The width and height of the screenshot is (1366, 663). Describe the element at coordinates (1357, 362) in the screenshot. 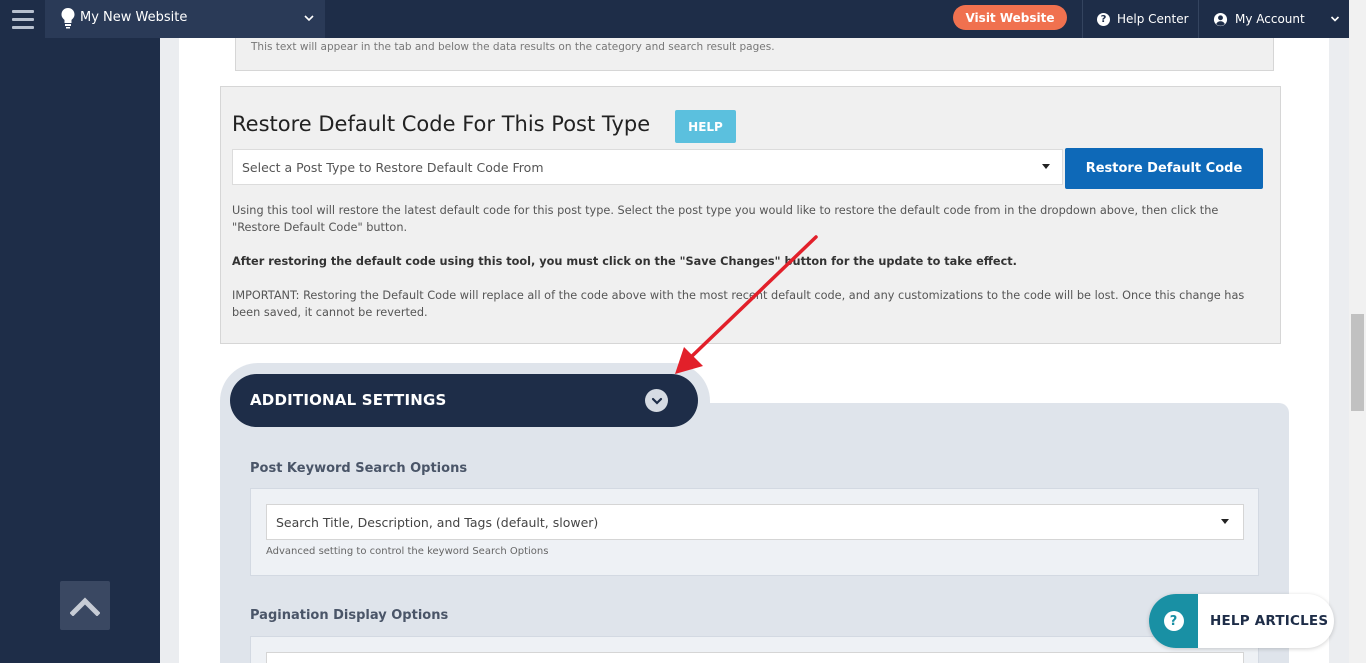

I see `scrollbar-thumb` at that location.